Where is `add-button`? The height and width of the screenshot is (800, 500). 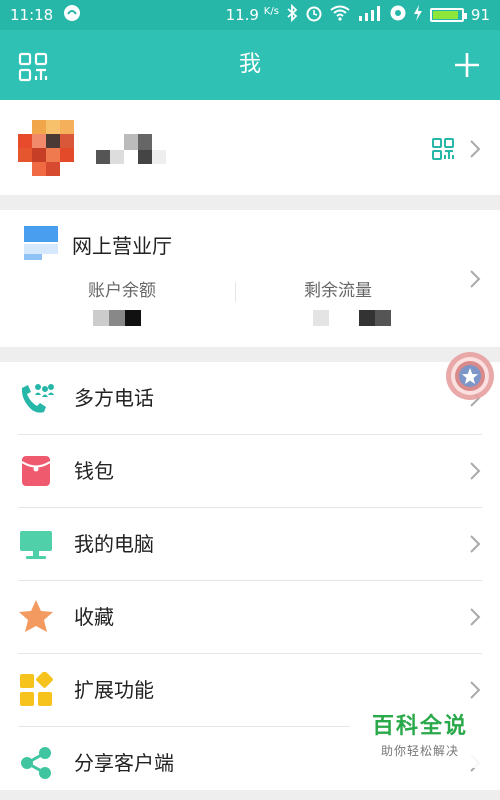 add-button is located at coordinates (467, 65).